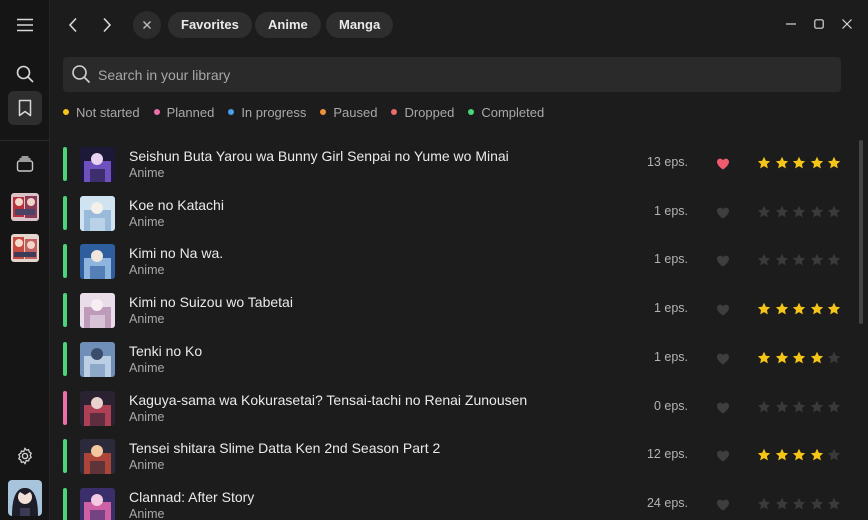 The width and height of the screenshot is (868, 520). Describe the element at coordinates (819, 24) in the screenshot. I see `maximize-button` at that location.